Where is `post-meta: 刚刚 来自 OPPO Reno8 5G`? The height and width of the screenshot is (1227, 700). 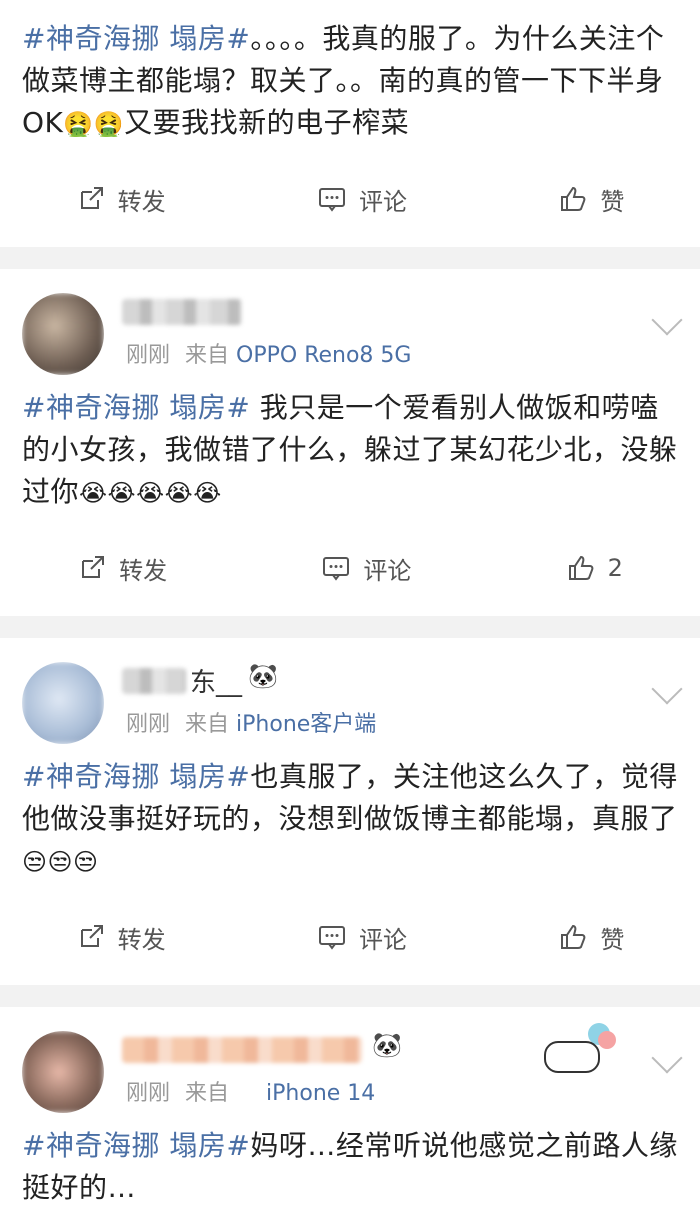
post-meta: 刚刚 来自 OPPO Reno8 5G is located at coordinates (269, 355).